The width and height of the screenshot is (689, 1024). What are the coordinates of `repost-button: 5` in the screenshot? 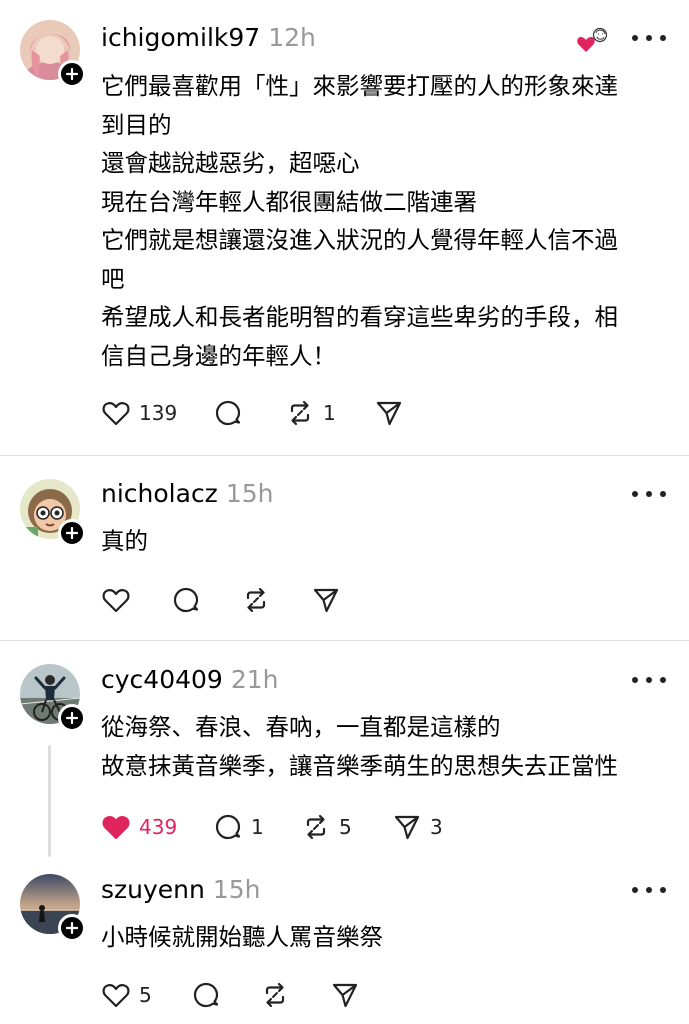 It's located at (326, 827).